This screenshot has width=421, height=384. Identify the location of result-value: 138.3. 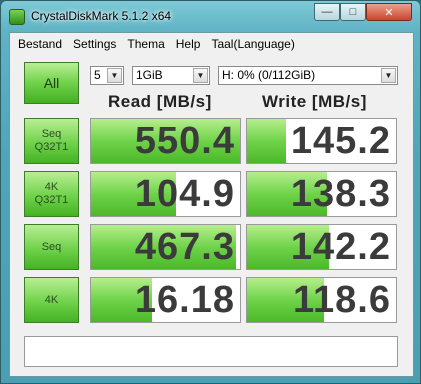
(340, 194).